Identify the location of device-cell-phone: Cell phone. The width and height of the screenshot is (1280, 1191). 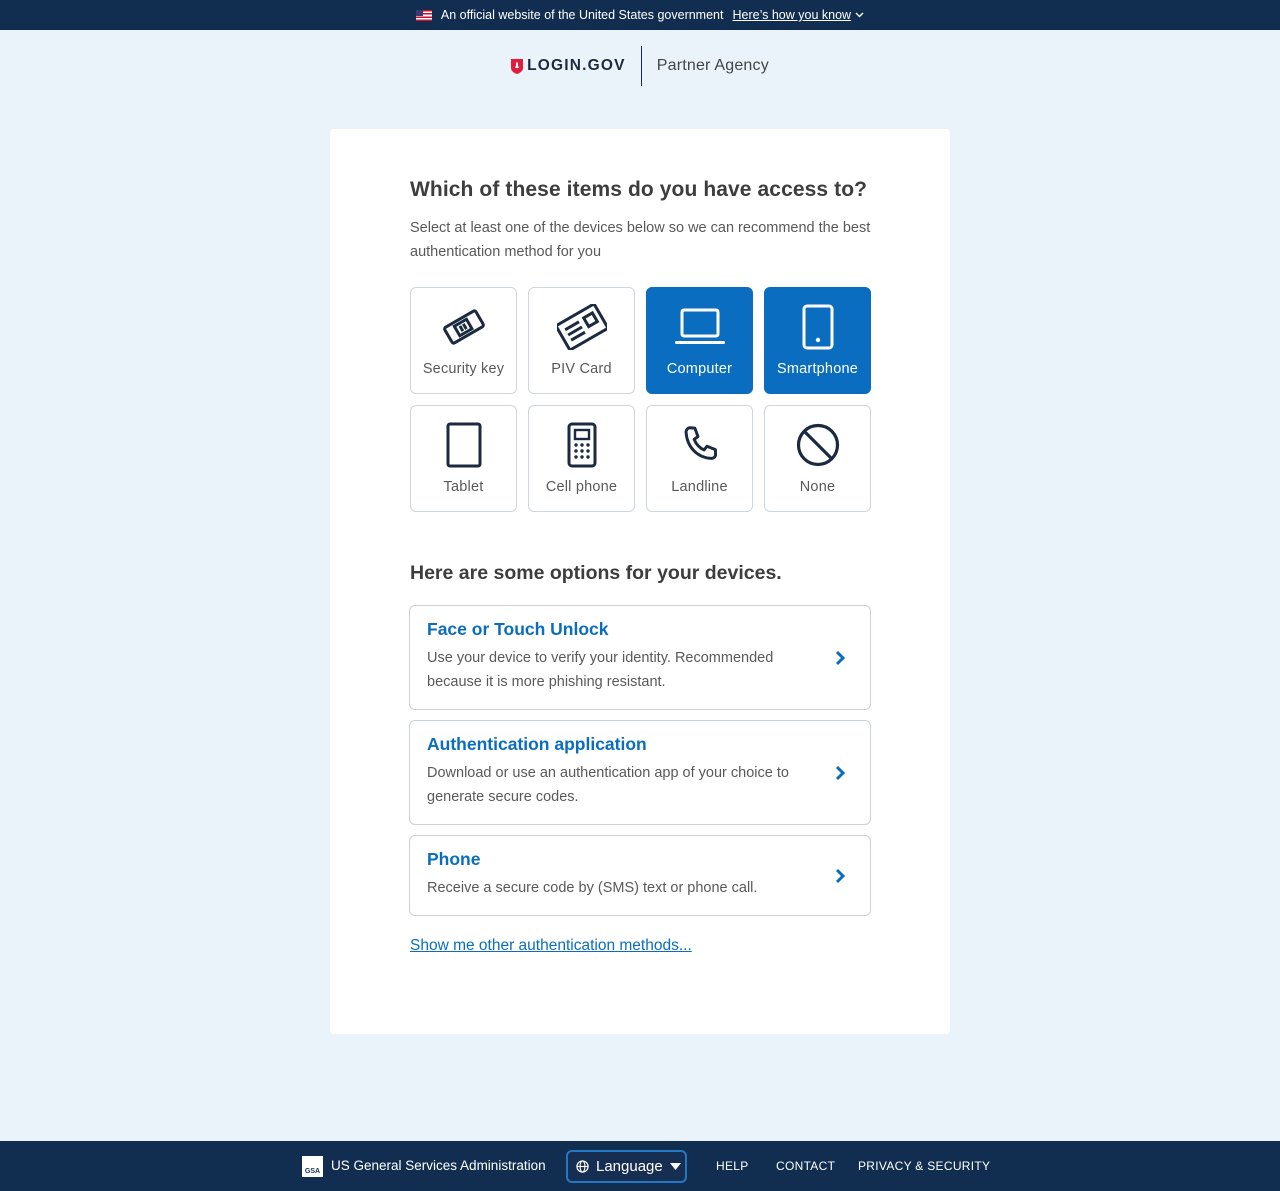
(581, 458).